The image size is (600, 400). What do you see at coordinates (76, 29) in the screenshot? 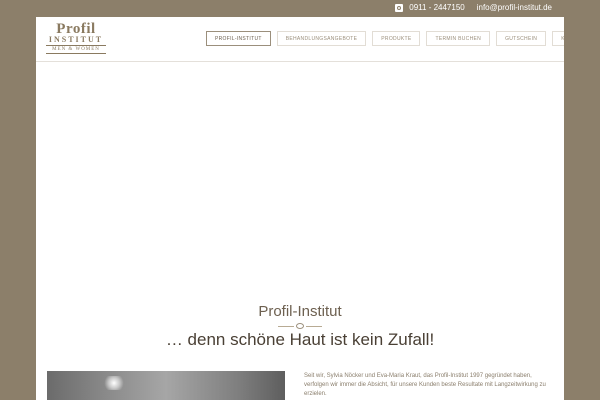
I see `logo-line-profil: Profil` at bounding box center [76, 29].